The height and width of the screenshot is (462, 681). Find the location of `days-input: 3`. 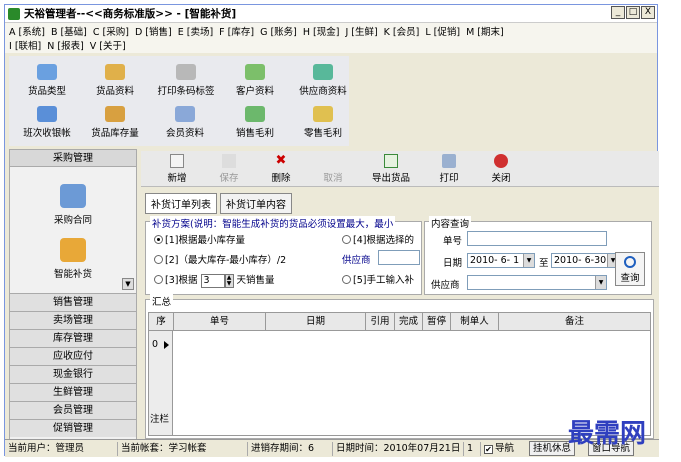

days-input: 3 is located at coordinates (212, 280).